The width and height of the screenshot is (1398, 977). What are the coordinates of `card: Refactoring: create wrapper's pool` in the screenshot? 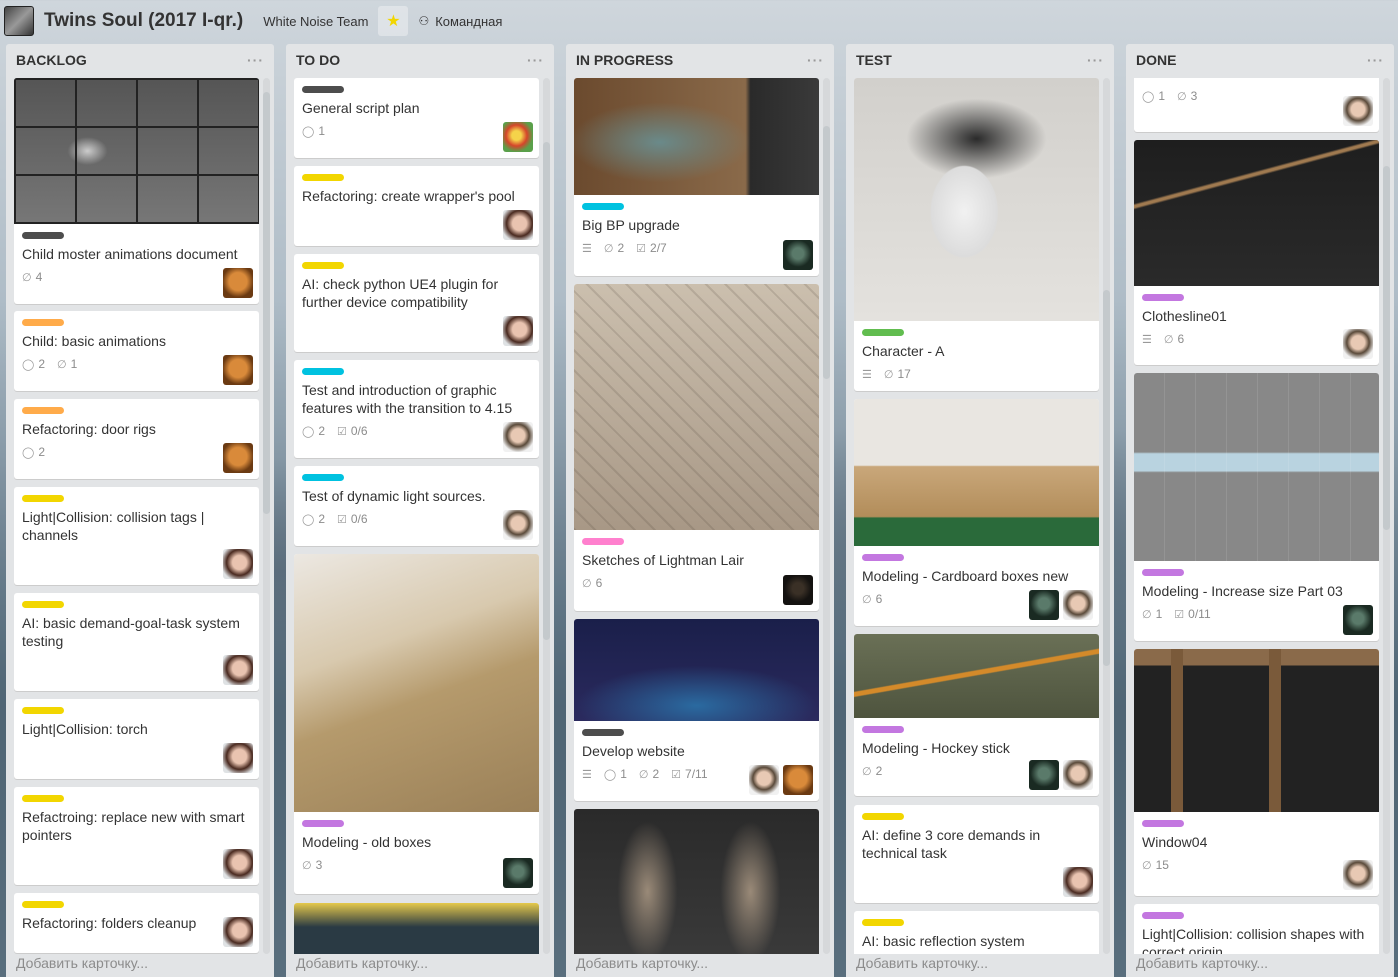 It's located at (416, 206).